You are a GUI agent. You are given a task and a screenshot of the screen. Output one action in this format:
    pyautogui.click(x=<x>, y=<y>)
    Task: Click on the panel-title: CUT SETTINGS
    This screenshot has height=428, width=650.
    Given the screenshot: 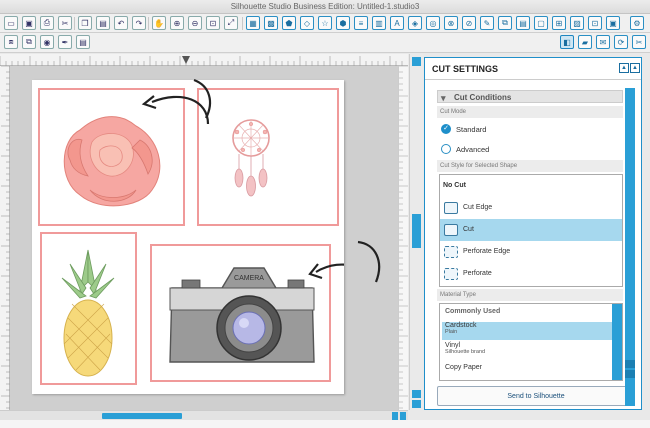 What is the action you would take?
    pyautogui.click(x=533, y=69)
    